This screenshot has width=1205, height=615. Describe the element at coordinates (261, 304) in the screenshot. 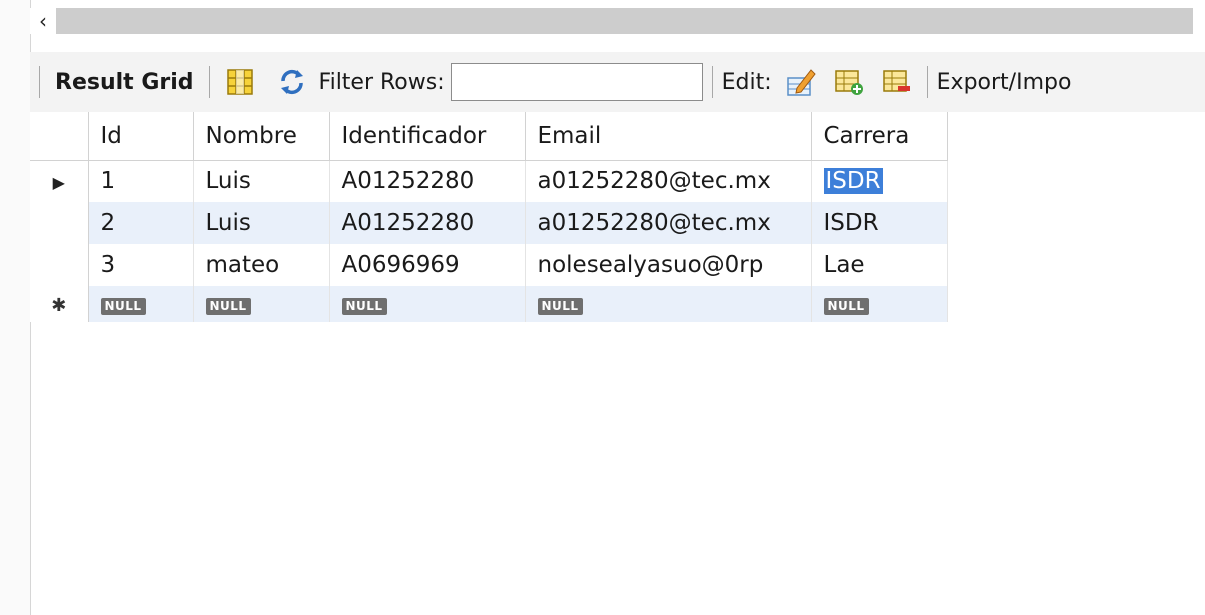

I see `cell-nombre: NULL` at that location.